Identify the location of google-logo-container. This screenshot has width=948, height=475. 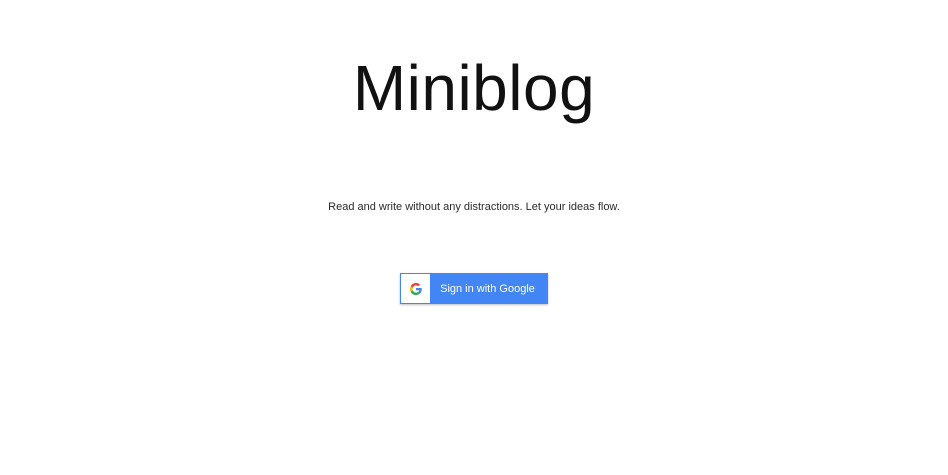
(415, 288).